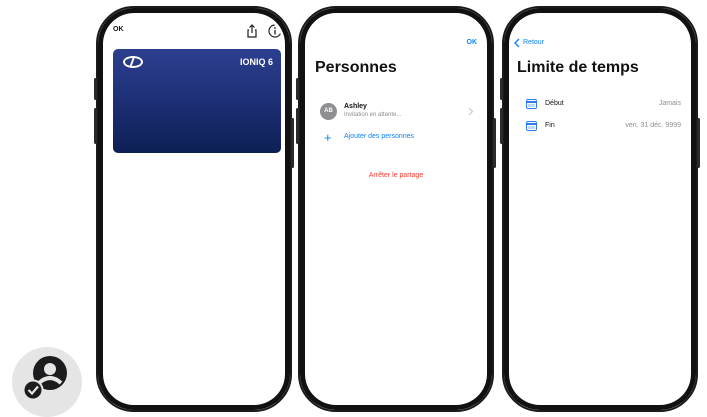  Describe the element at coordinates (471, 111) in the screenshot. I see `chevron-right-icon` at that location.